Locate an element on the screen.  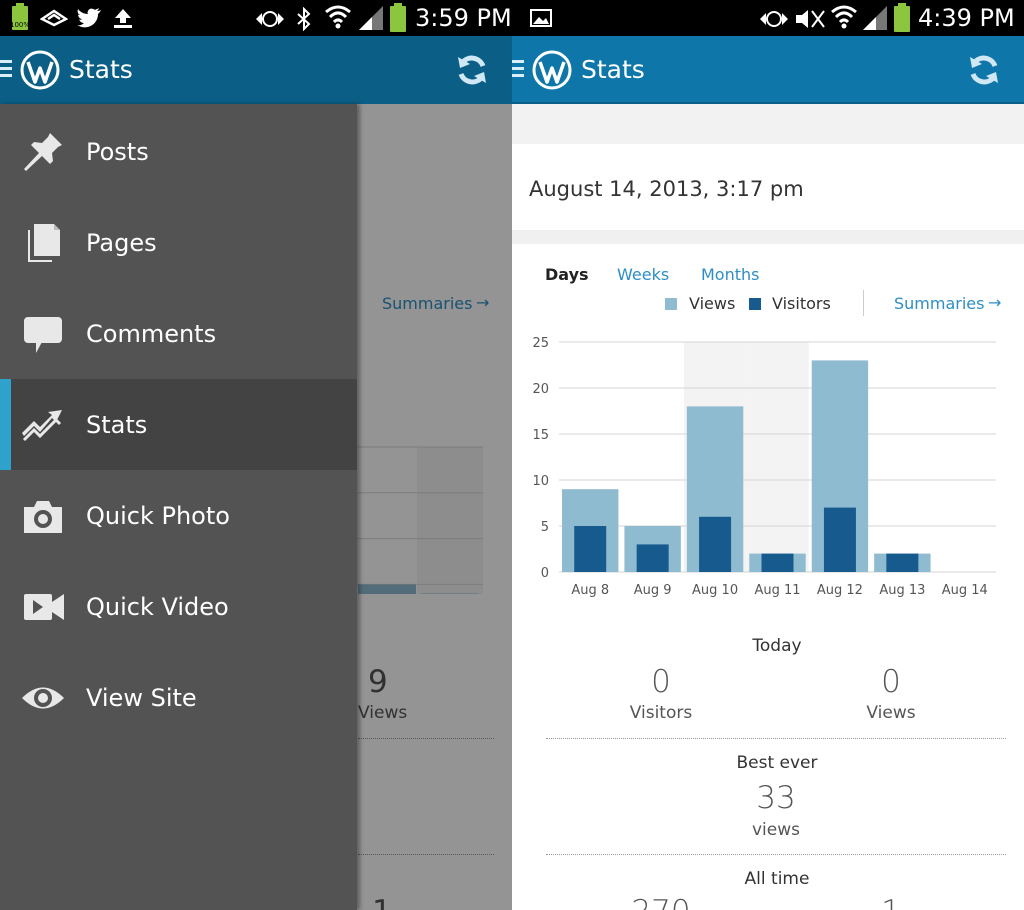
summaries-arrow-icon: → is located at coordinates (995, 302).